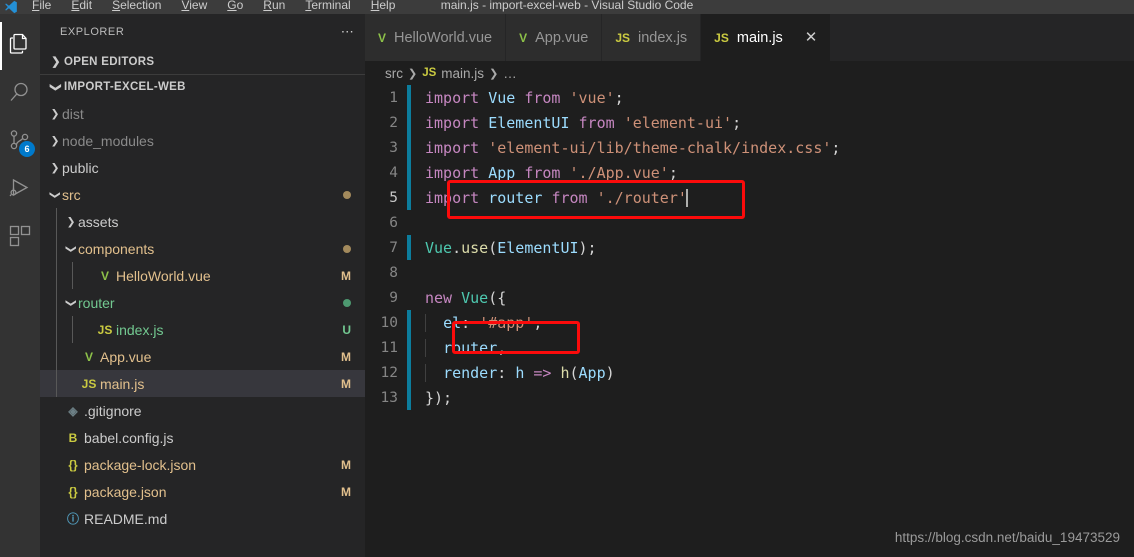 This screenshot has height=557, width=1134. What do you see at coordinates (394, 73) in the screenshot?
I see `breadcrumb-folder: src` at bounding box center [394, 73].